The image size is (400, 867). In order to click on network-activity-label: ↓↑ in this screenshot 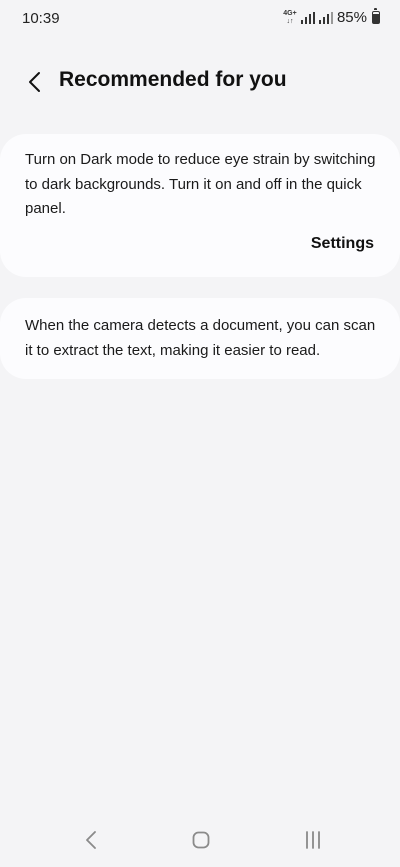, I will do `click(290, 21)`.